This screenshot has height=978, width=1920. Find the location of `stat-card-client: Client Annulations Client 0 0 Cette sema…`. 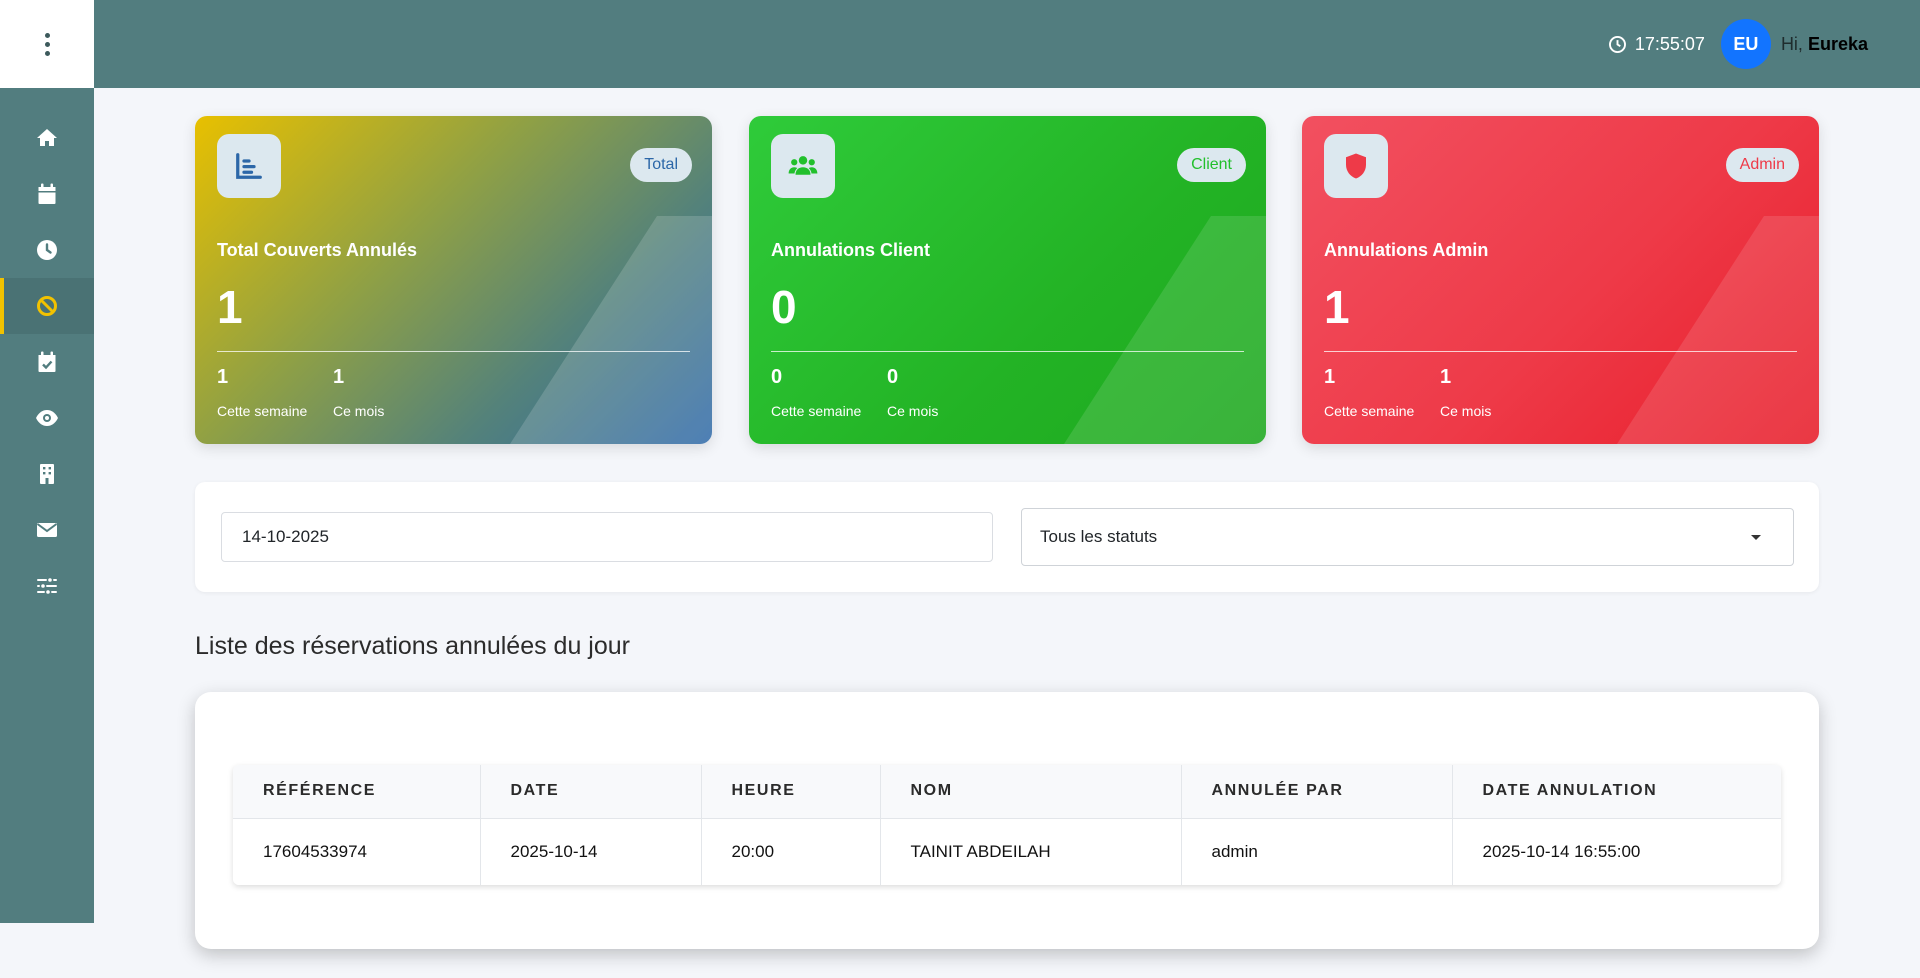

stat-card-client: Client Annulations Client 0 0 Cette sema… is located at coordinates (1007, 280).